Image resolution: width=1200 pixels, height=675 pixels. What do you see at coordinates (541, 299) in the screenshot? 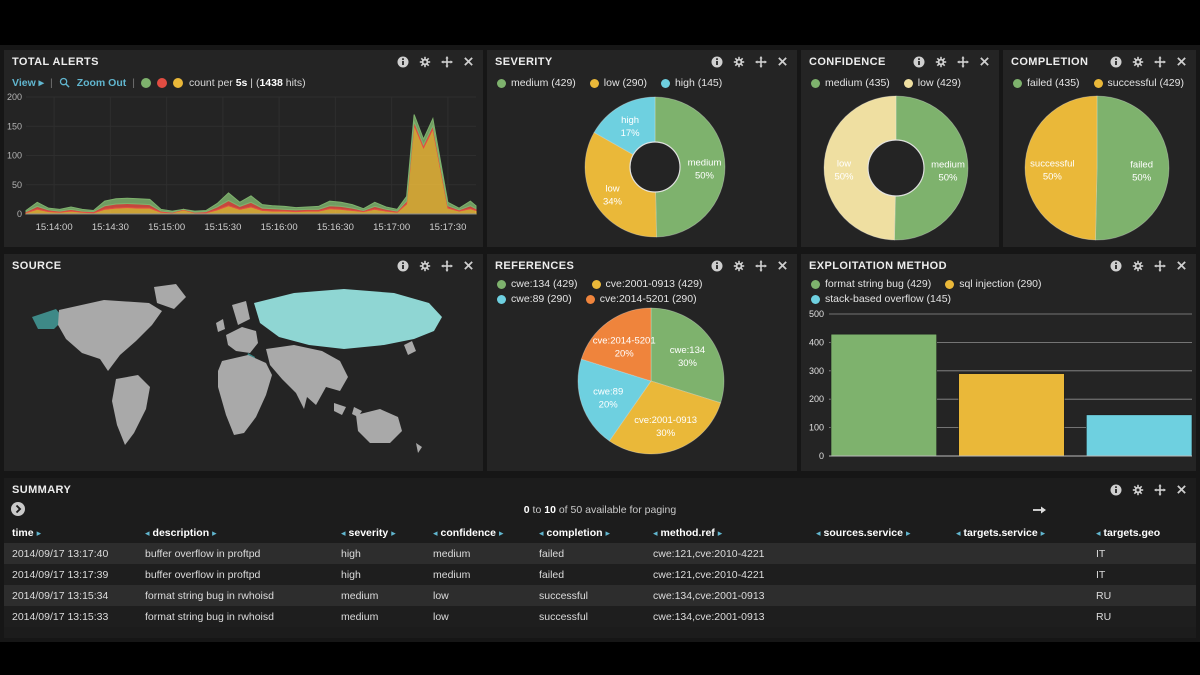
I see `legend-label: cwe:89 (290)` at bounding box center [541, 299].